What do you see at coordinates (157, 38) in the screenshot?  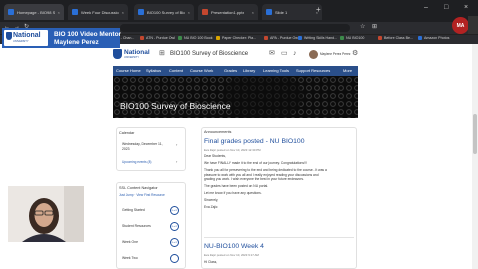 I see `bookmark-item: ATN - Purdue Owl` at bounding box center [157, 38].